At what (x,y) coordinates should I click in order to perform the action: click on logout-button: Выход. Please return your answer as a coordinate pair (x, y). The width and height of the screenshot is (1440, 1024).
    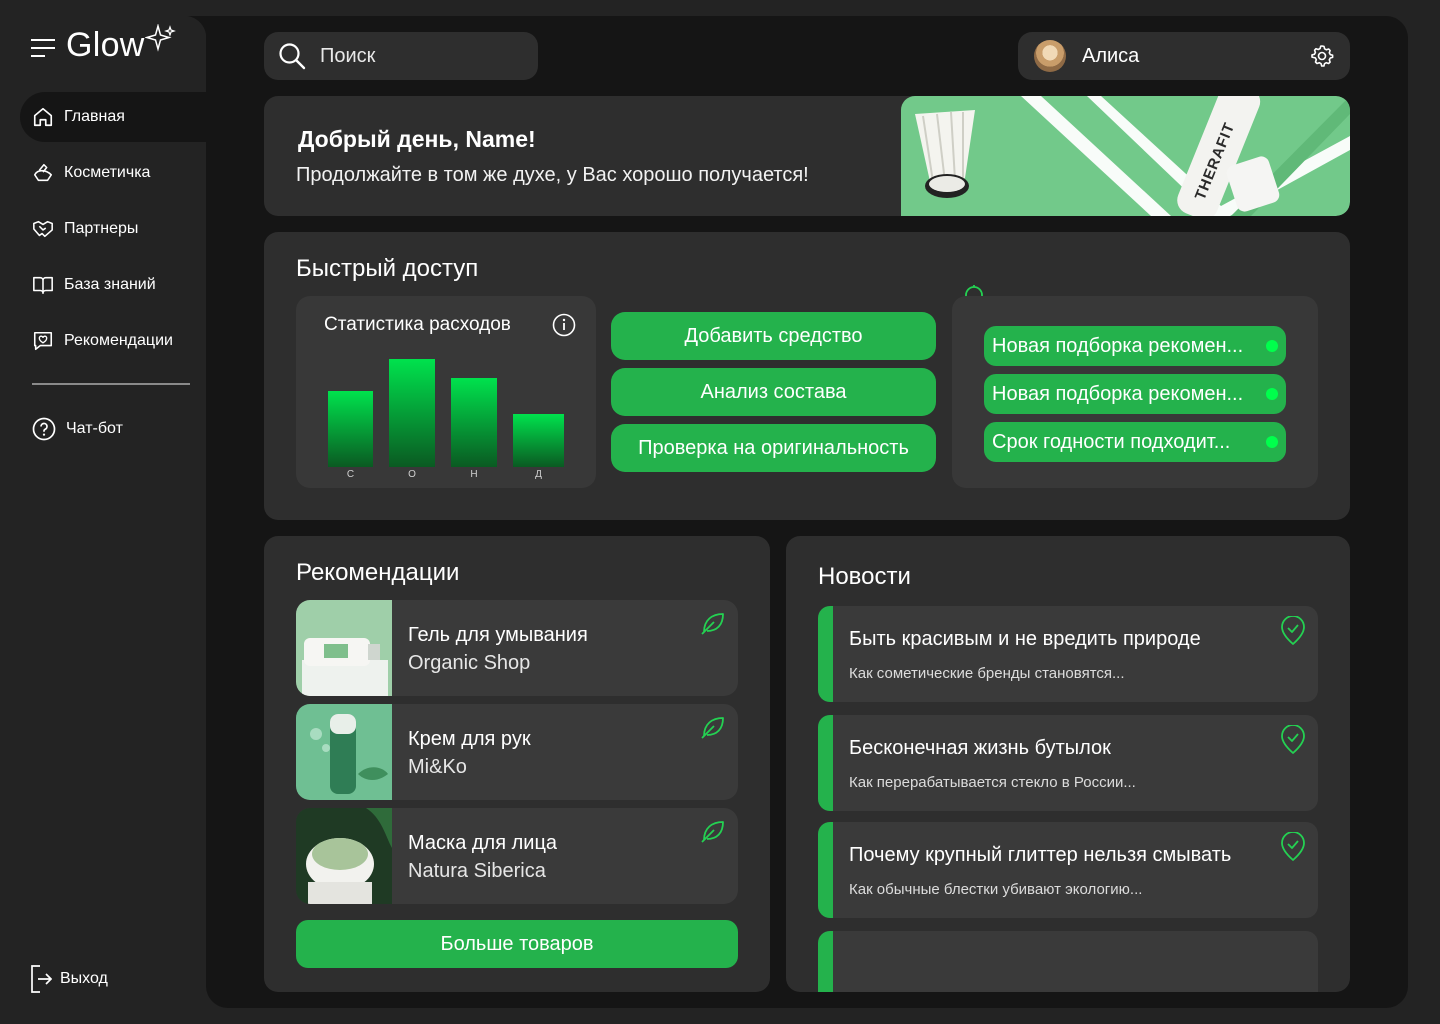
    Looking at the image, I should click on (69, 979).